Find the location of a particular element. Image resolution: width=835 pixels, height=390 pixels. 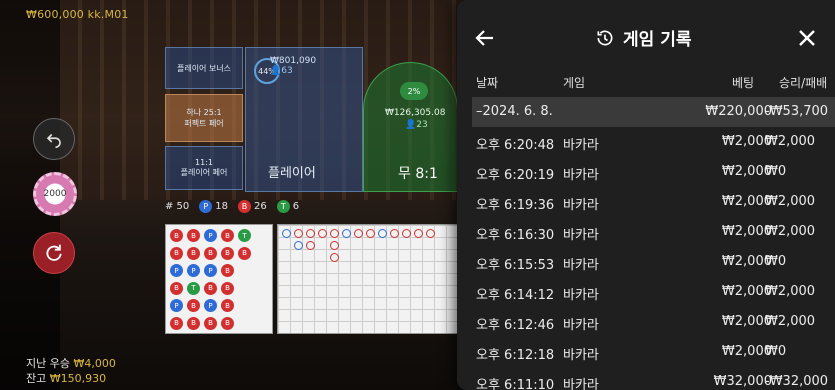

undo-icon is located at coordinates (53, 140).